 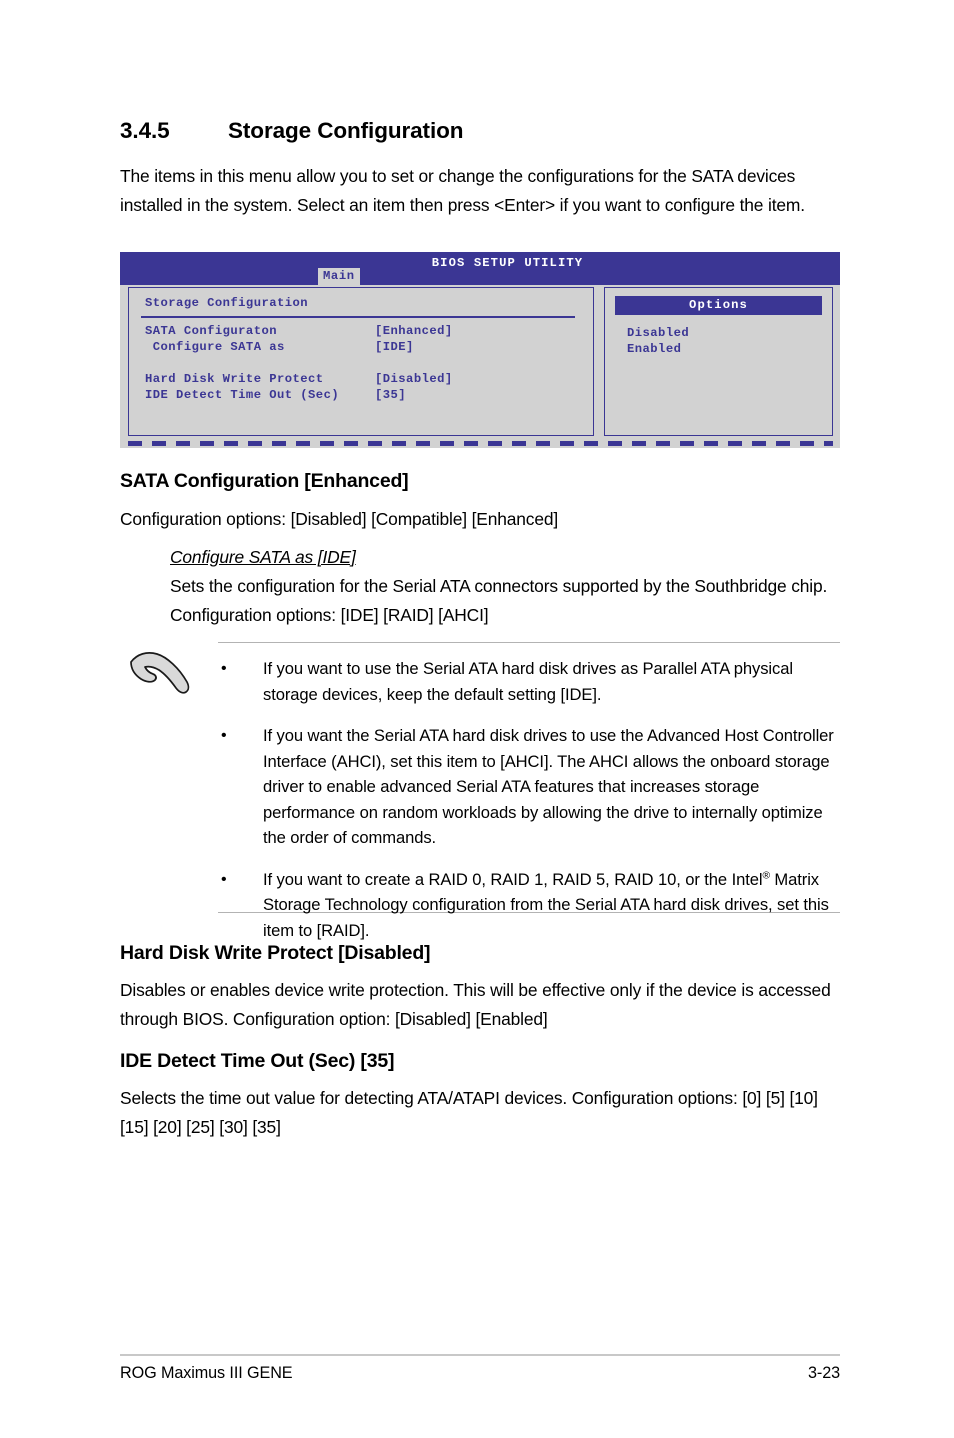 What do you see at coordinates (414, 379) in the screenshot?
I see `bios-row-value: [Disabled]` at bounding box center [414, 379].